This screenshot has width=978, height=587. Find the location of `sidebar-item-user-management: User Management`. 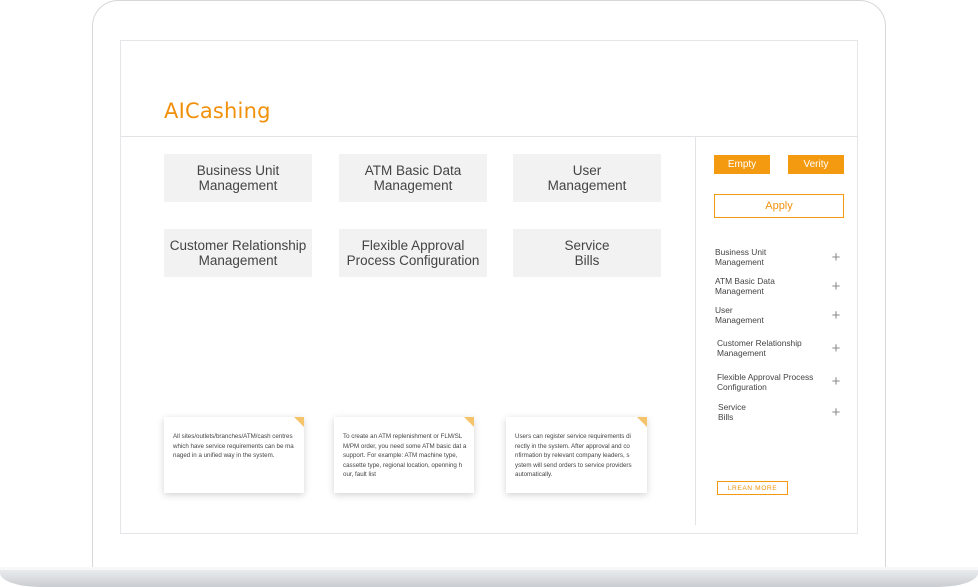

sidebar-item-user-management: User Management is located at coordinates (779, 316).